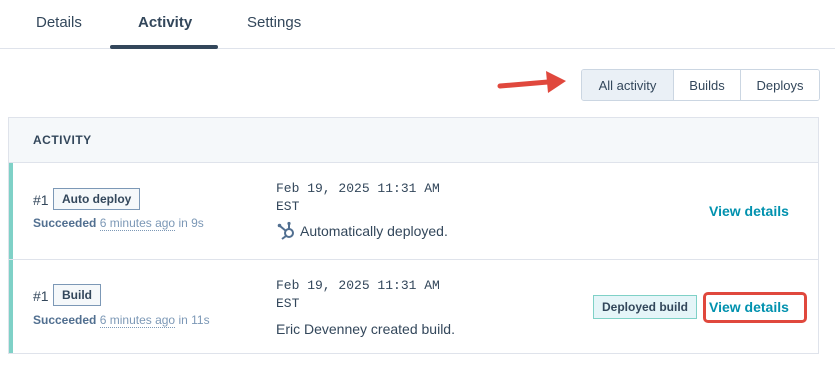  I want to click on row-description: Automatically deployed., so click(362, 231).